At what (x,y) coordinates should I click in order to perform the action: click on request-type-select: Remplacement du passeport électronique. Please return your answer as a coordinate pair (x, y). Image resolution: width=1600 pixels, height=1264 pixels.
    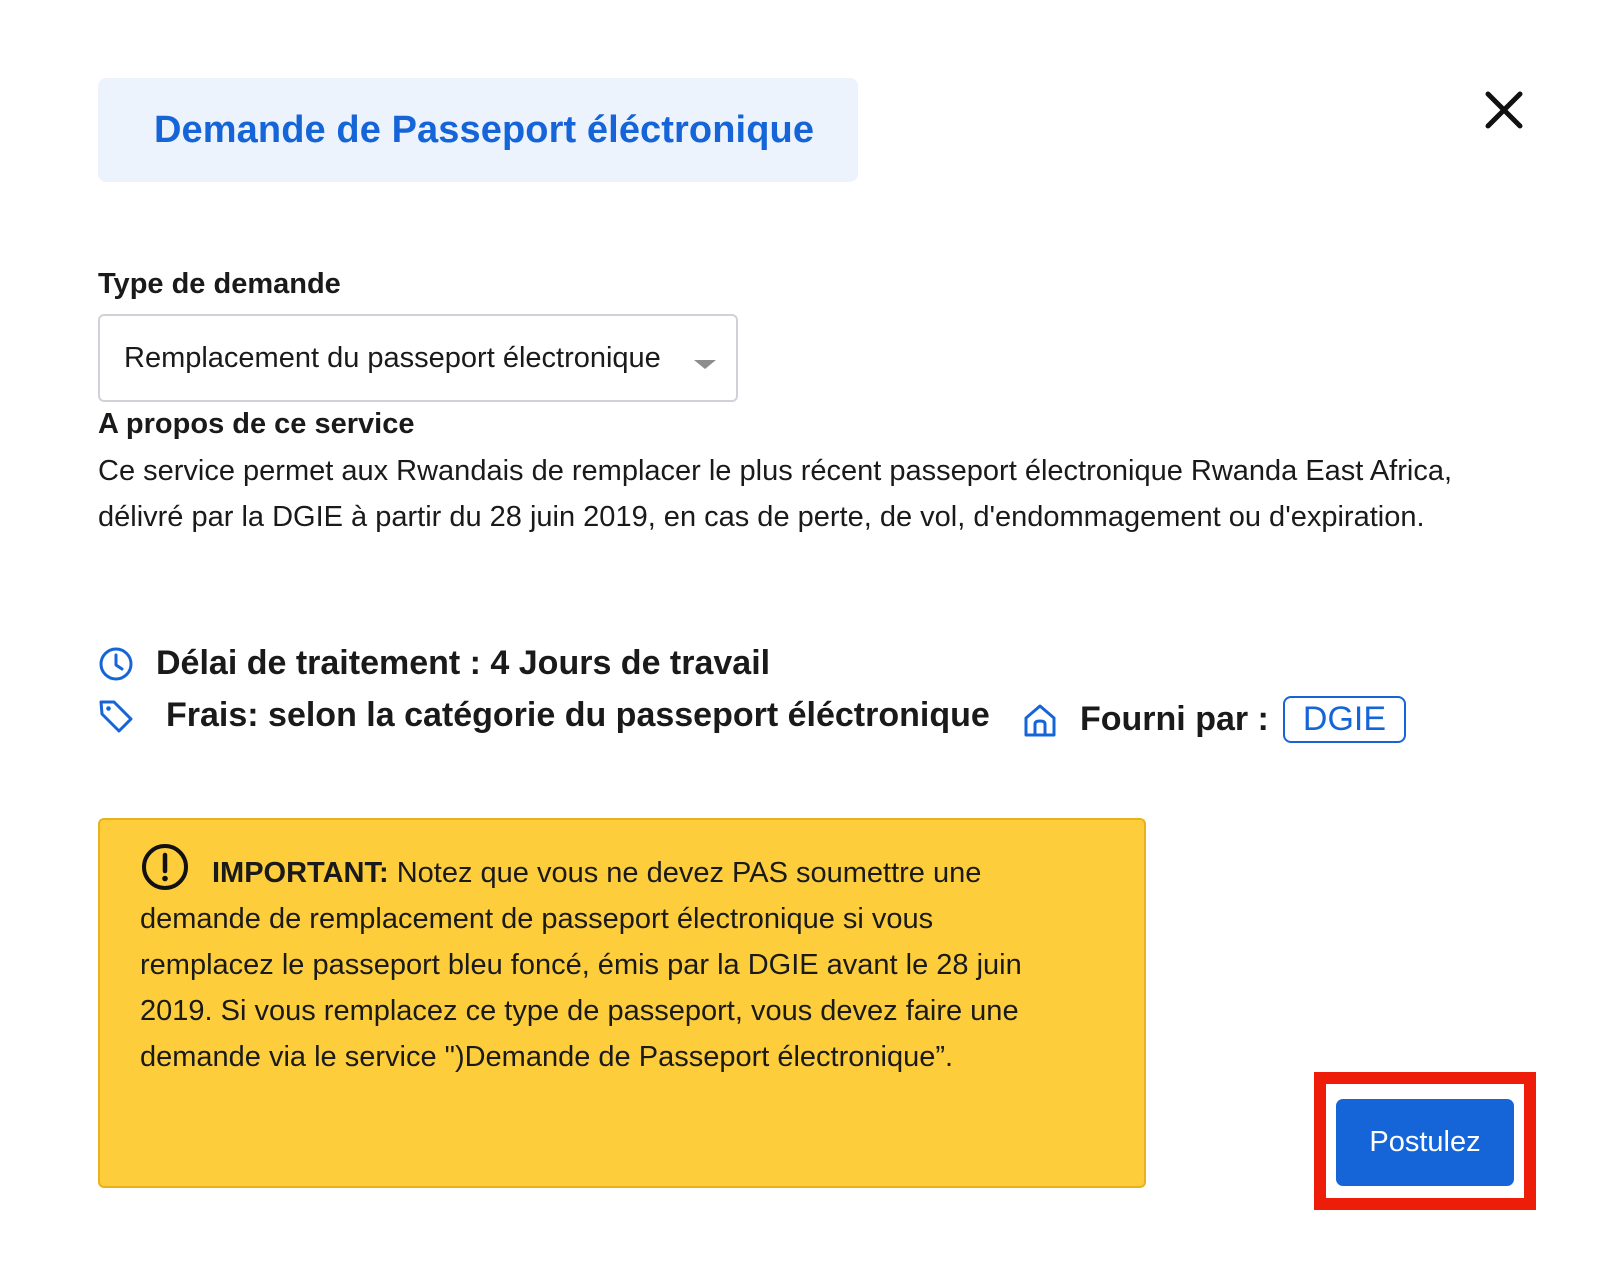
    Looking at the image, I should click on (418, 358).